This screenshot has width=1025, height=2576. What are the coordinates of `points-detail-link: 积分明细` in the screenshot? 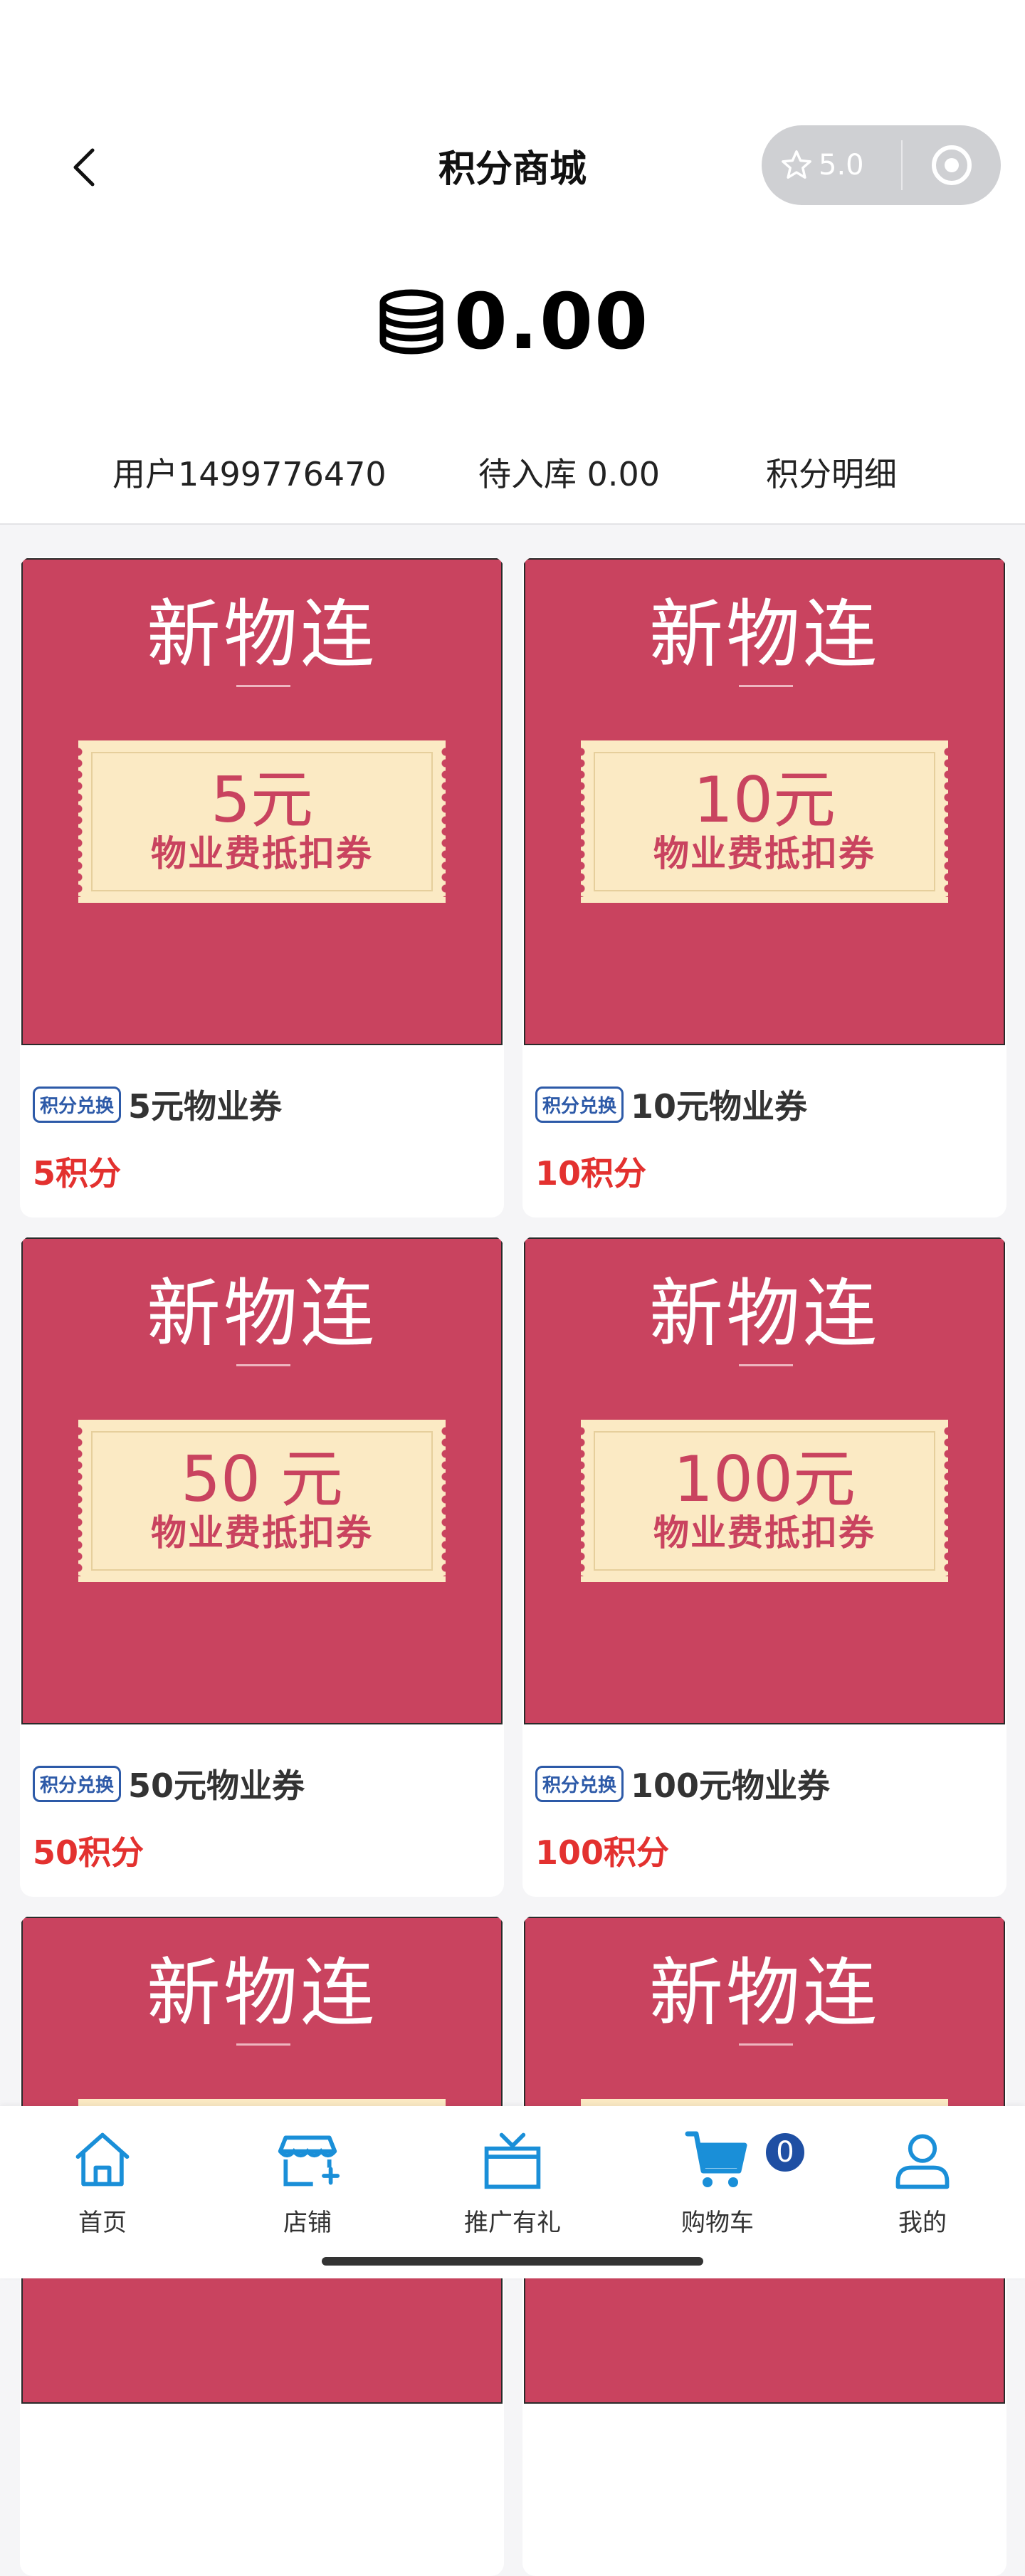 It's located at (831, 472).